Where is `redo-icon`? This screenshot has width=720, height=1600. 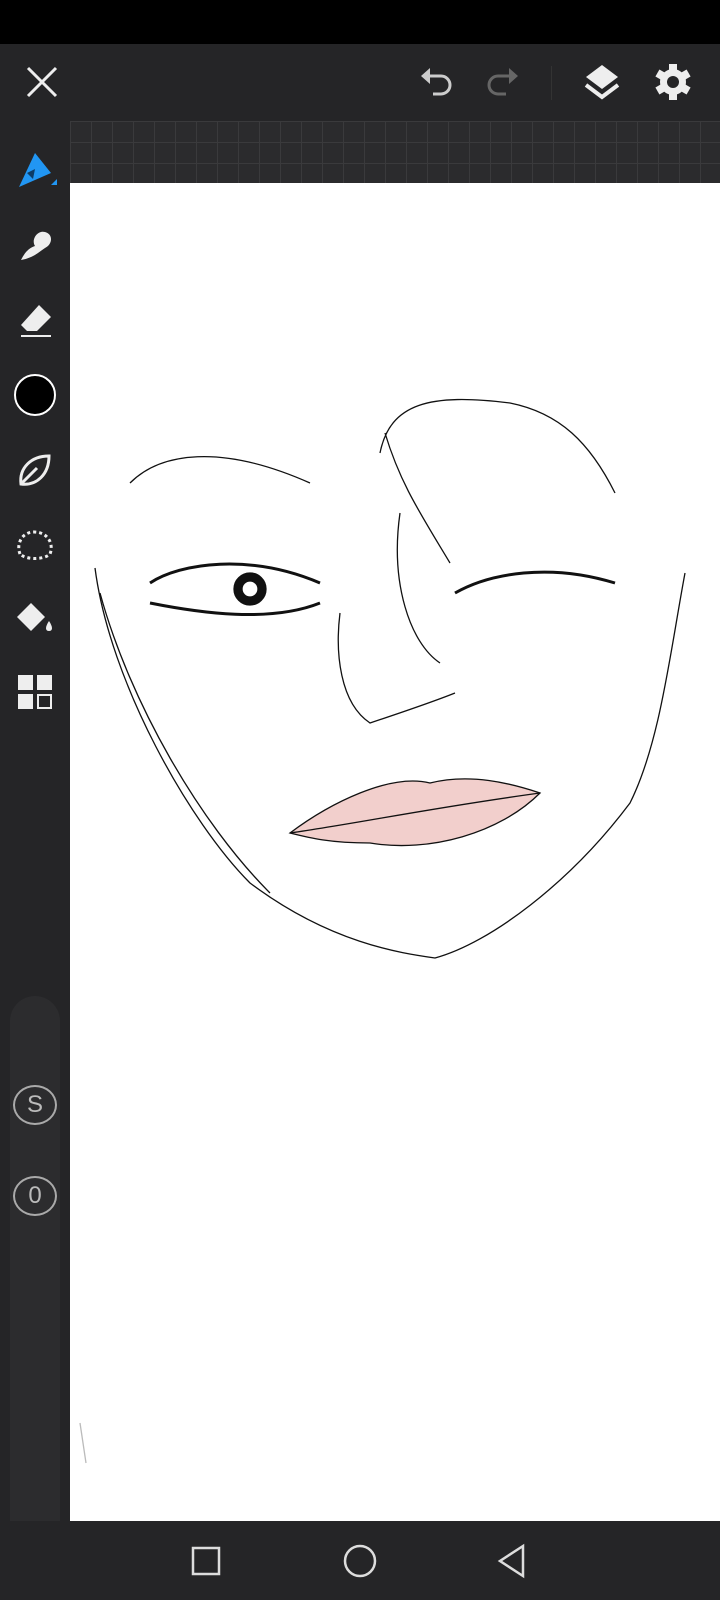 redo-icon is located at coordinates (502, 82).